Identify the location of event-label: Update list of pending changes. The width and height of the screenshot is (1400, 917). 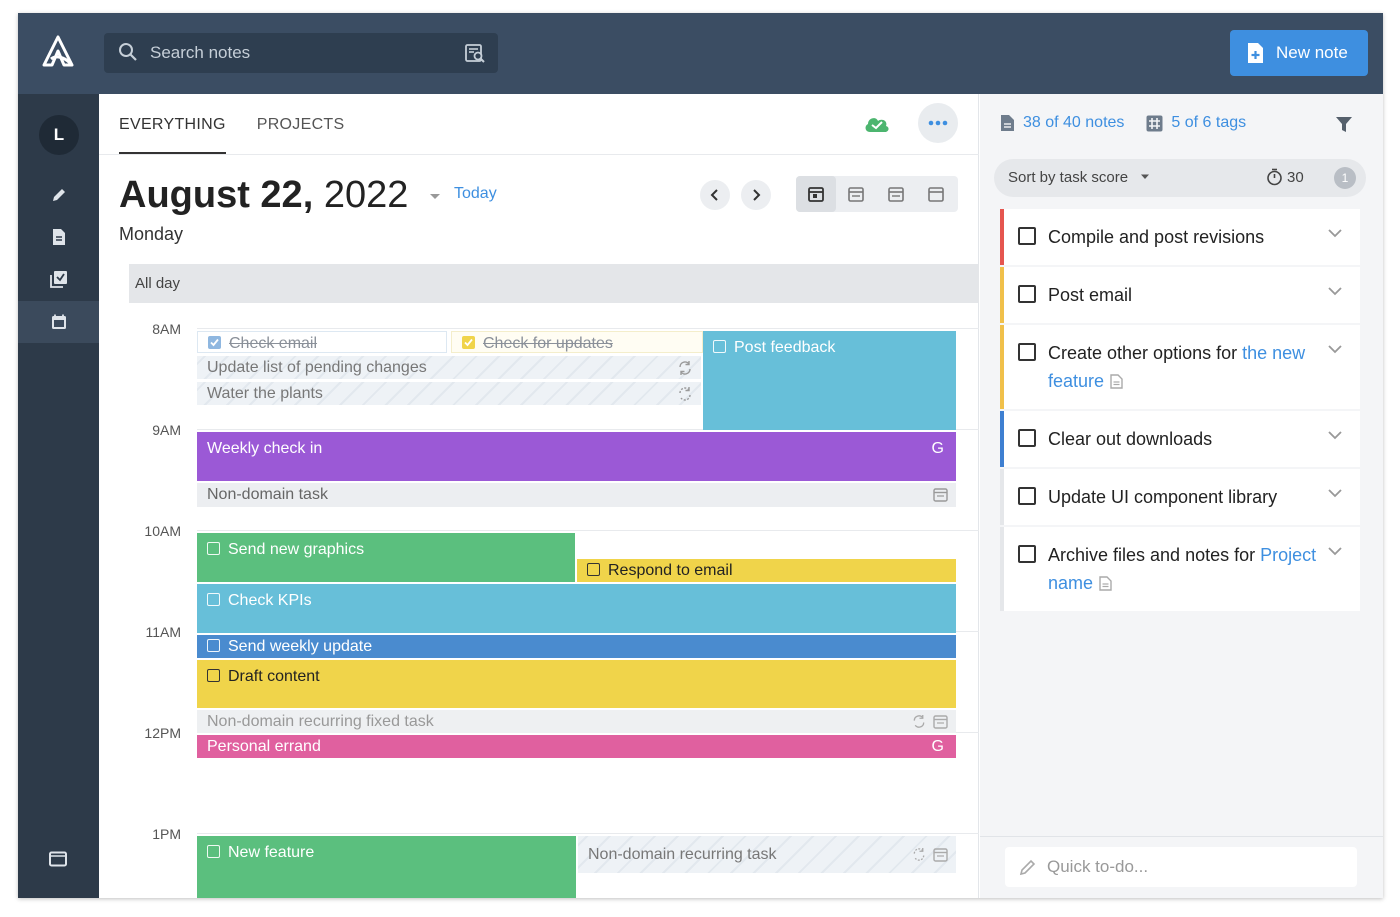
(317, 367).